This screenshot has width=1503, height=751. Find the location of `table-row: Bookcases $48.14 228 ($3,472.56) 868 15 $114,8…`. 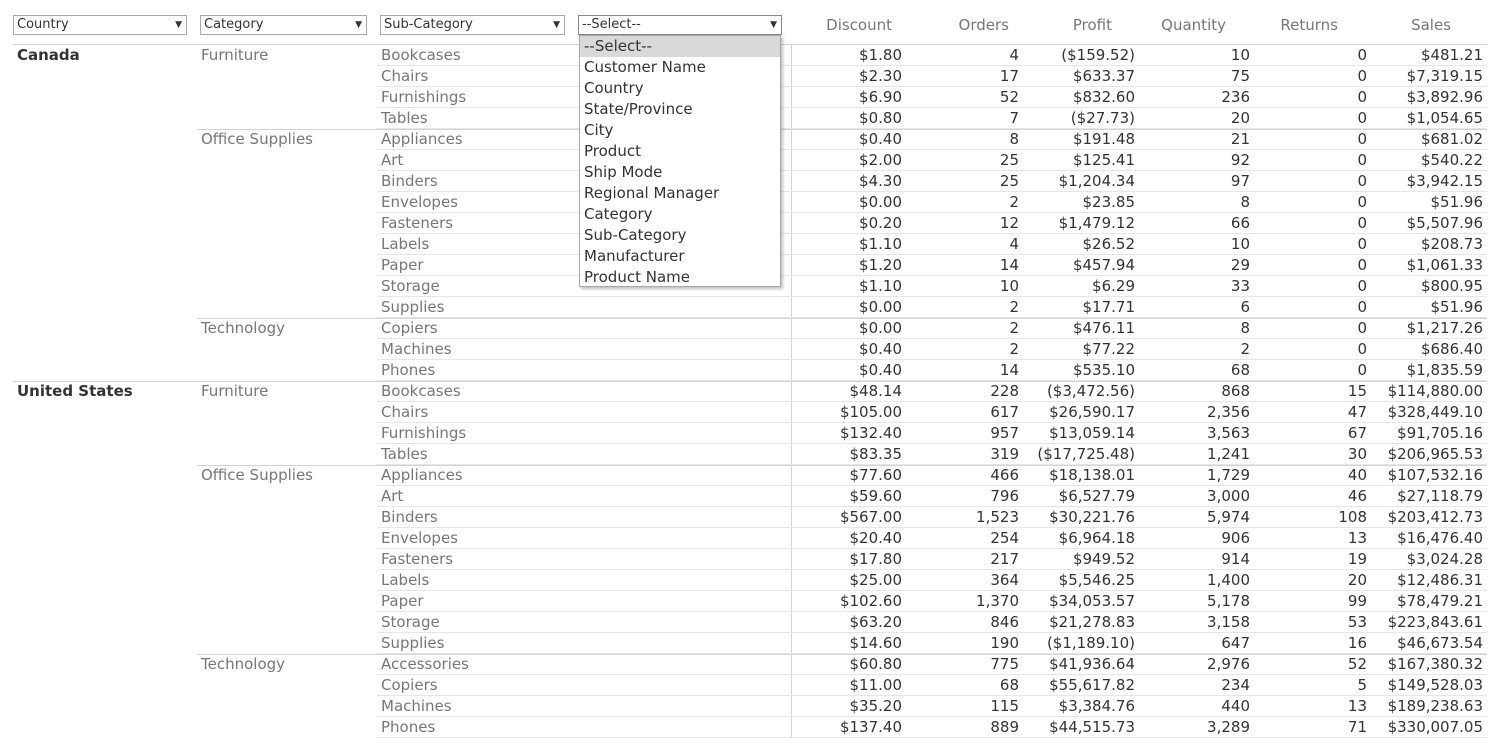

table-row: Bookcases $48.14 228 ($3,472.56) 868 15 $114,8… is located at coordinates (932, 391).